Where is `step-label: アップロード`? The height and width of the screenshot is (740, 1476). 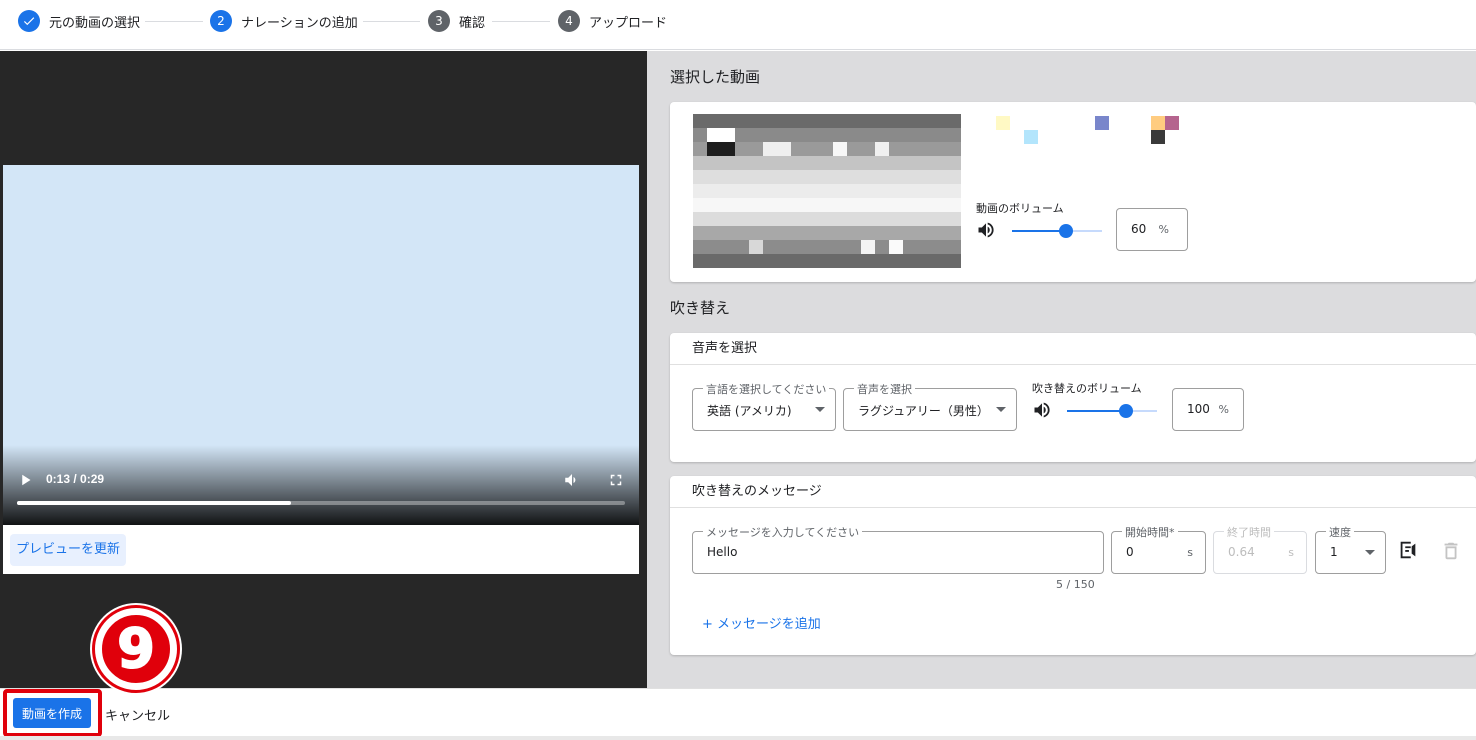 step-label: アップロード is located at coordinates (628, 23).